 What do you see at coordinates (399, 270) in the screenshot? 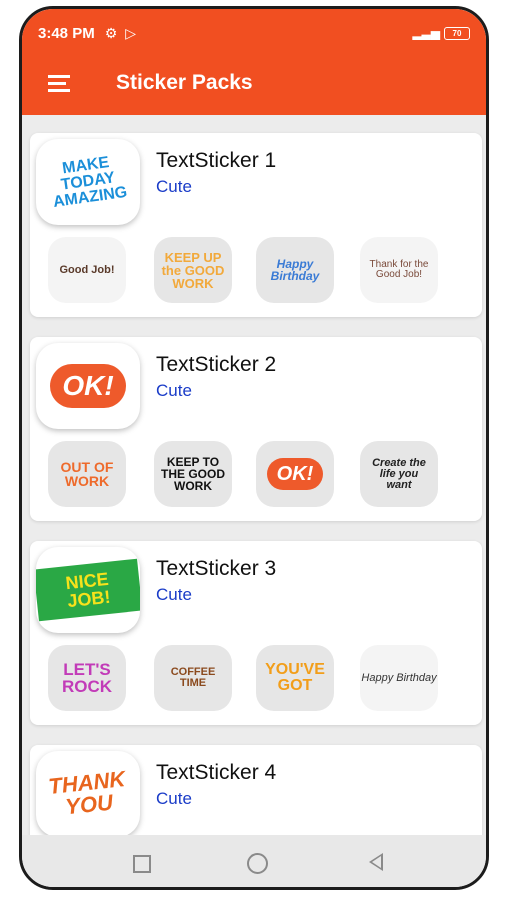
I see `sticker-preview: Thank for the Good Job!` at bounding box center [399, 270].